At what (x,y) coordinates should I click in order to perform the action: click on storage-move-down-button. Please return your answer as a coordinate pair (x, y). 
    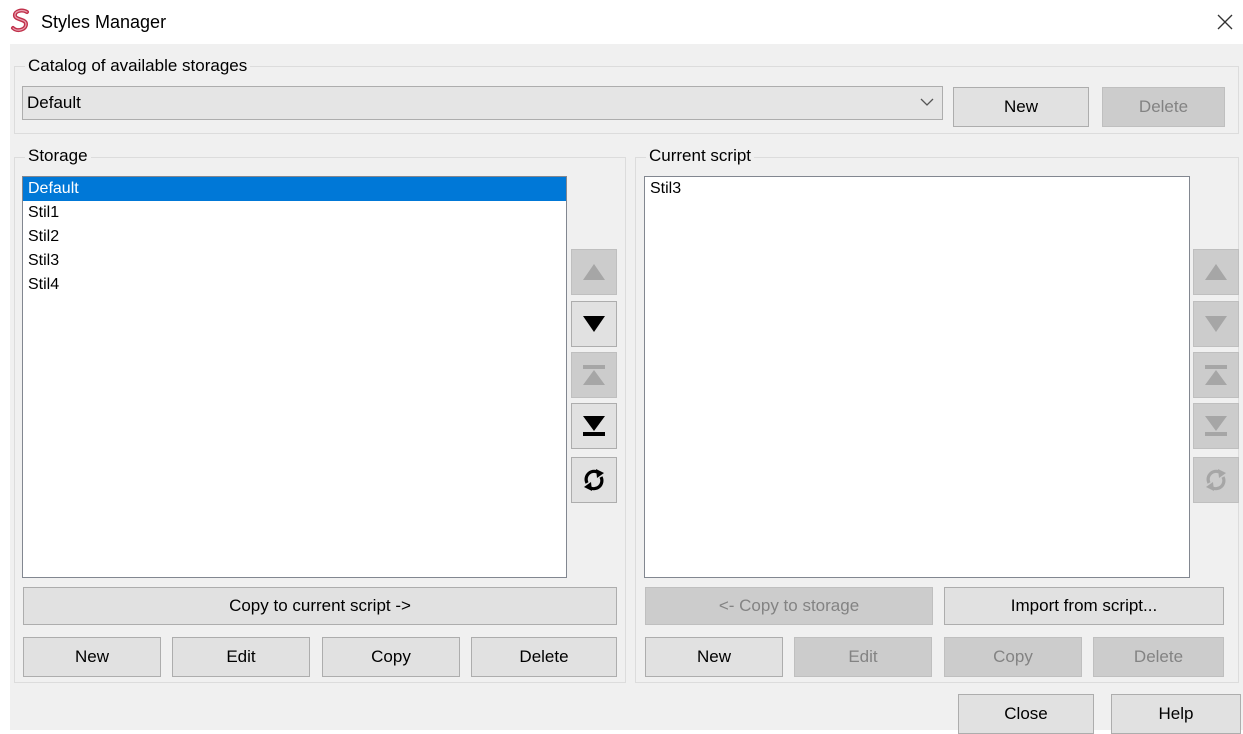
    Looking at the image, I should click on (594, 324).